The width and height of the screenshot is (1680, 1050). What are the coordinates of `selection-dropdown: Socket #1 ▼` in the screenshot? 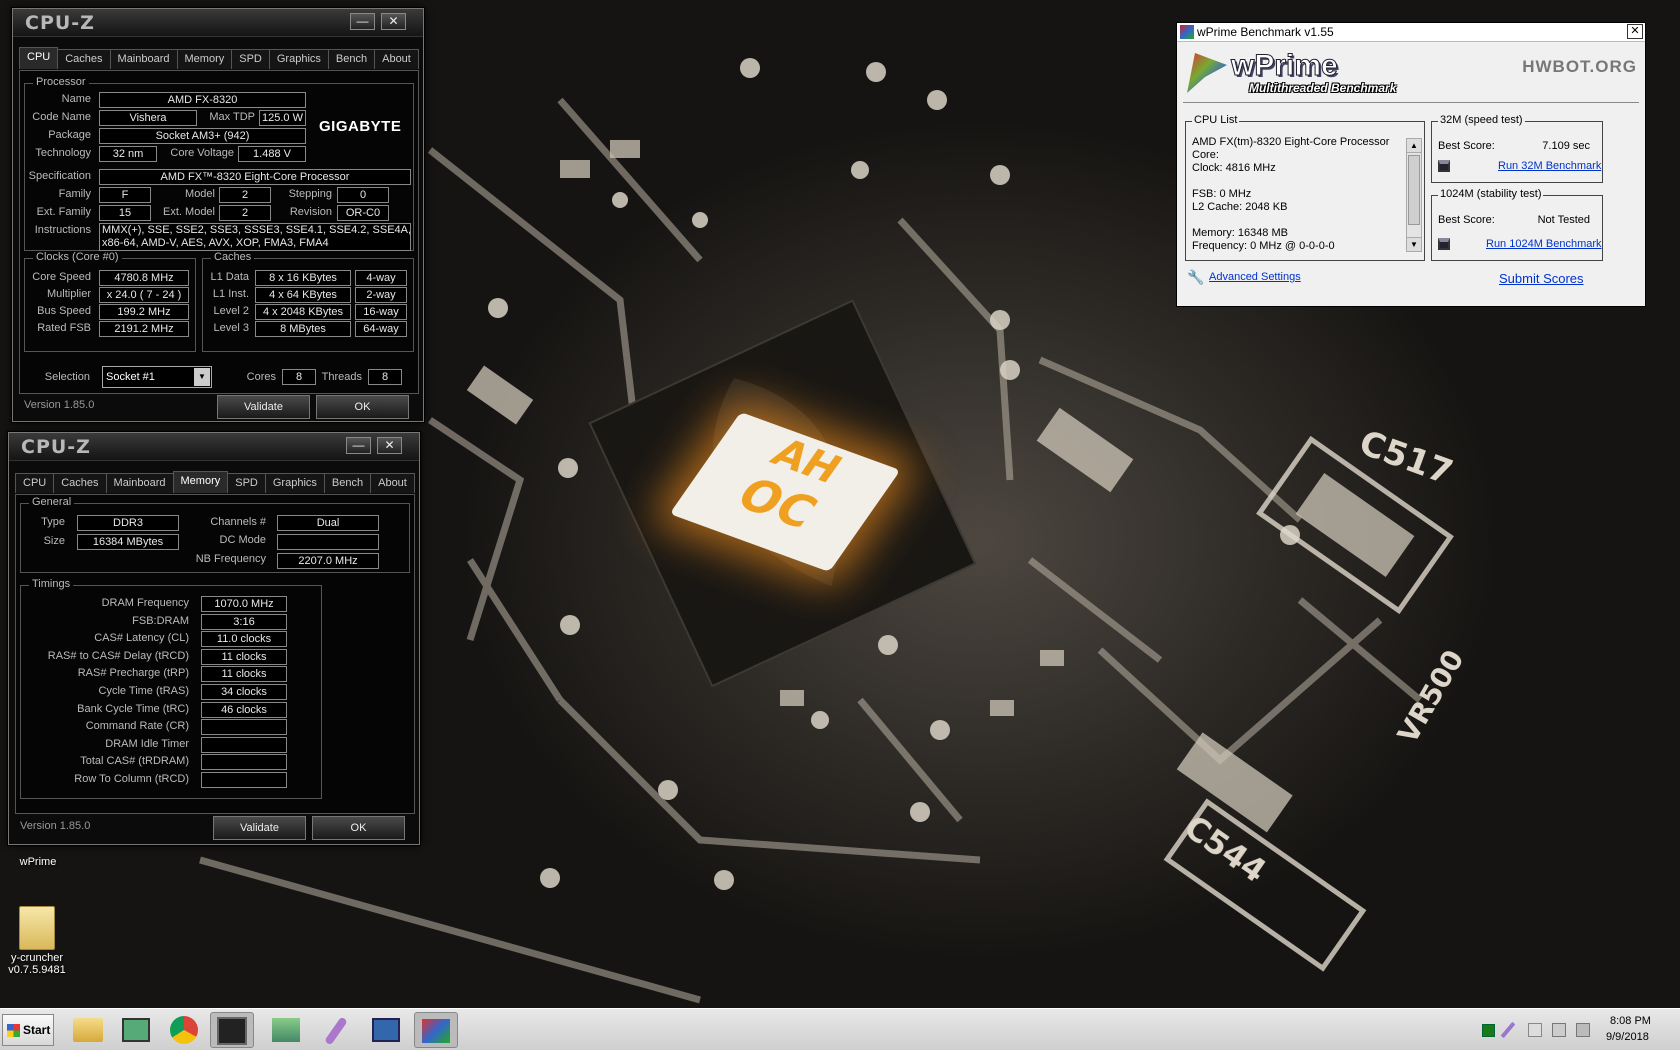 It's located at (157, 377).